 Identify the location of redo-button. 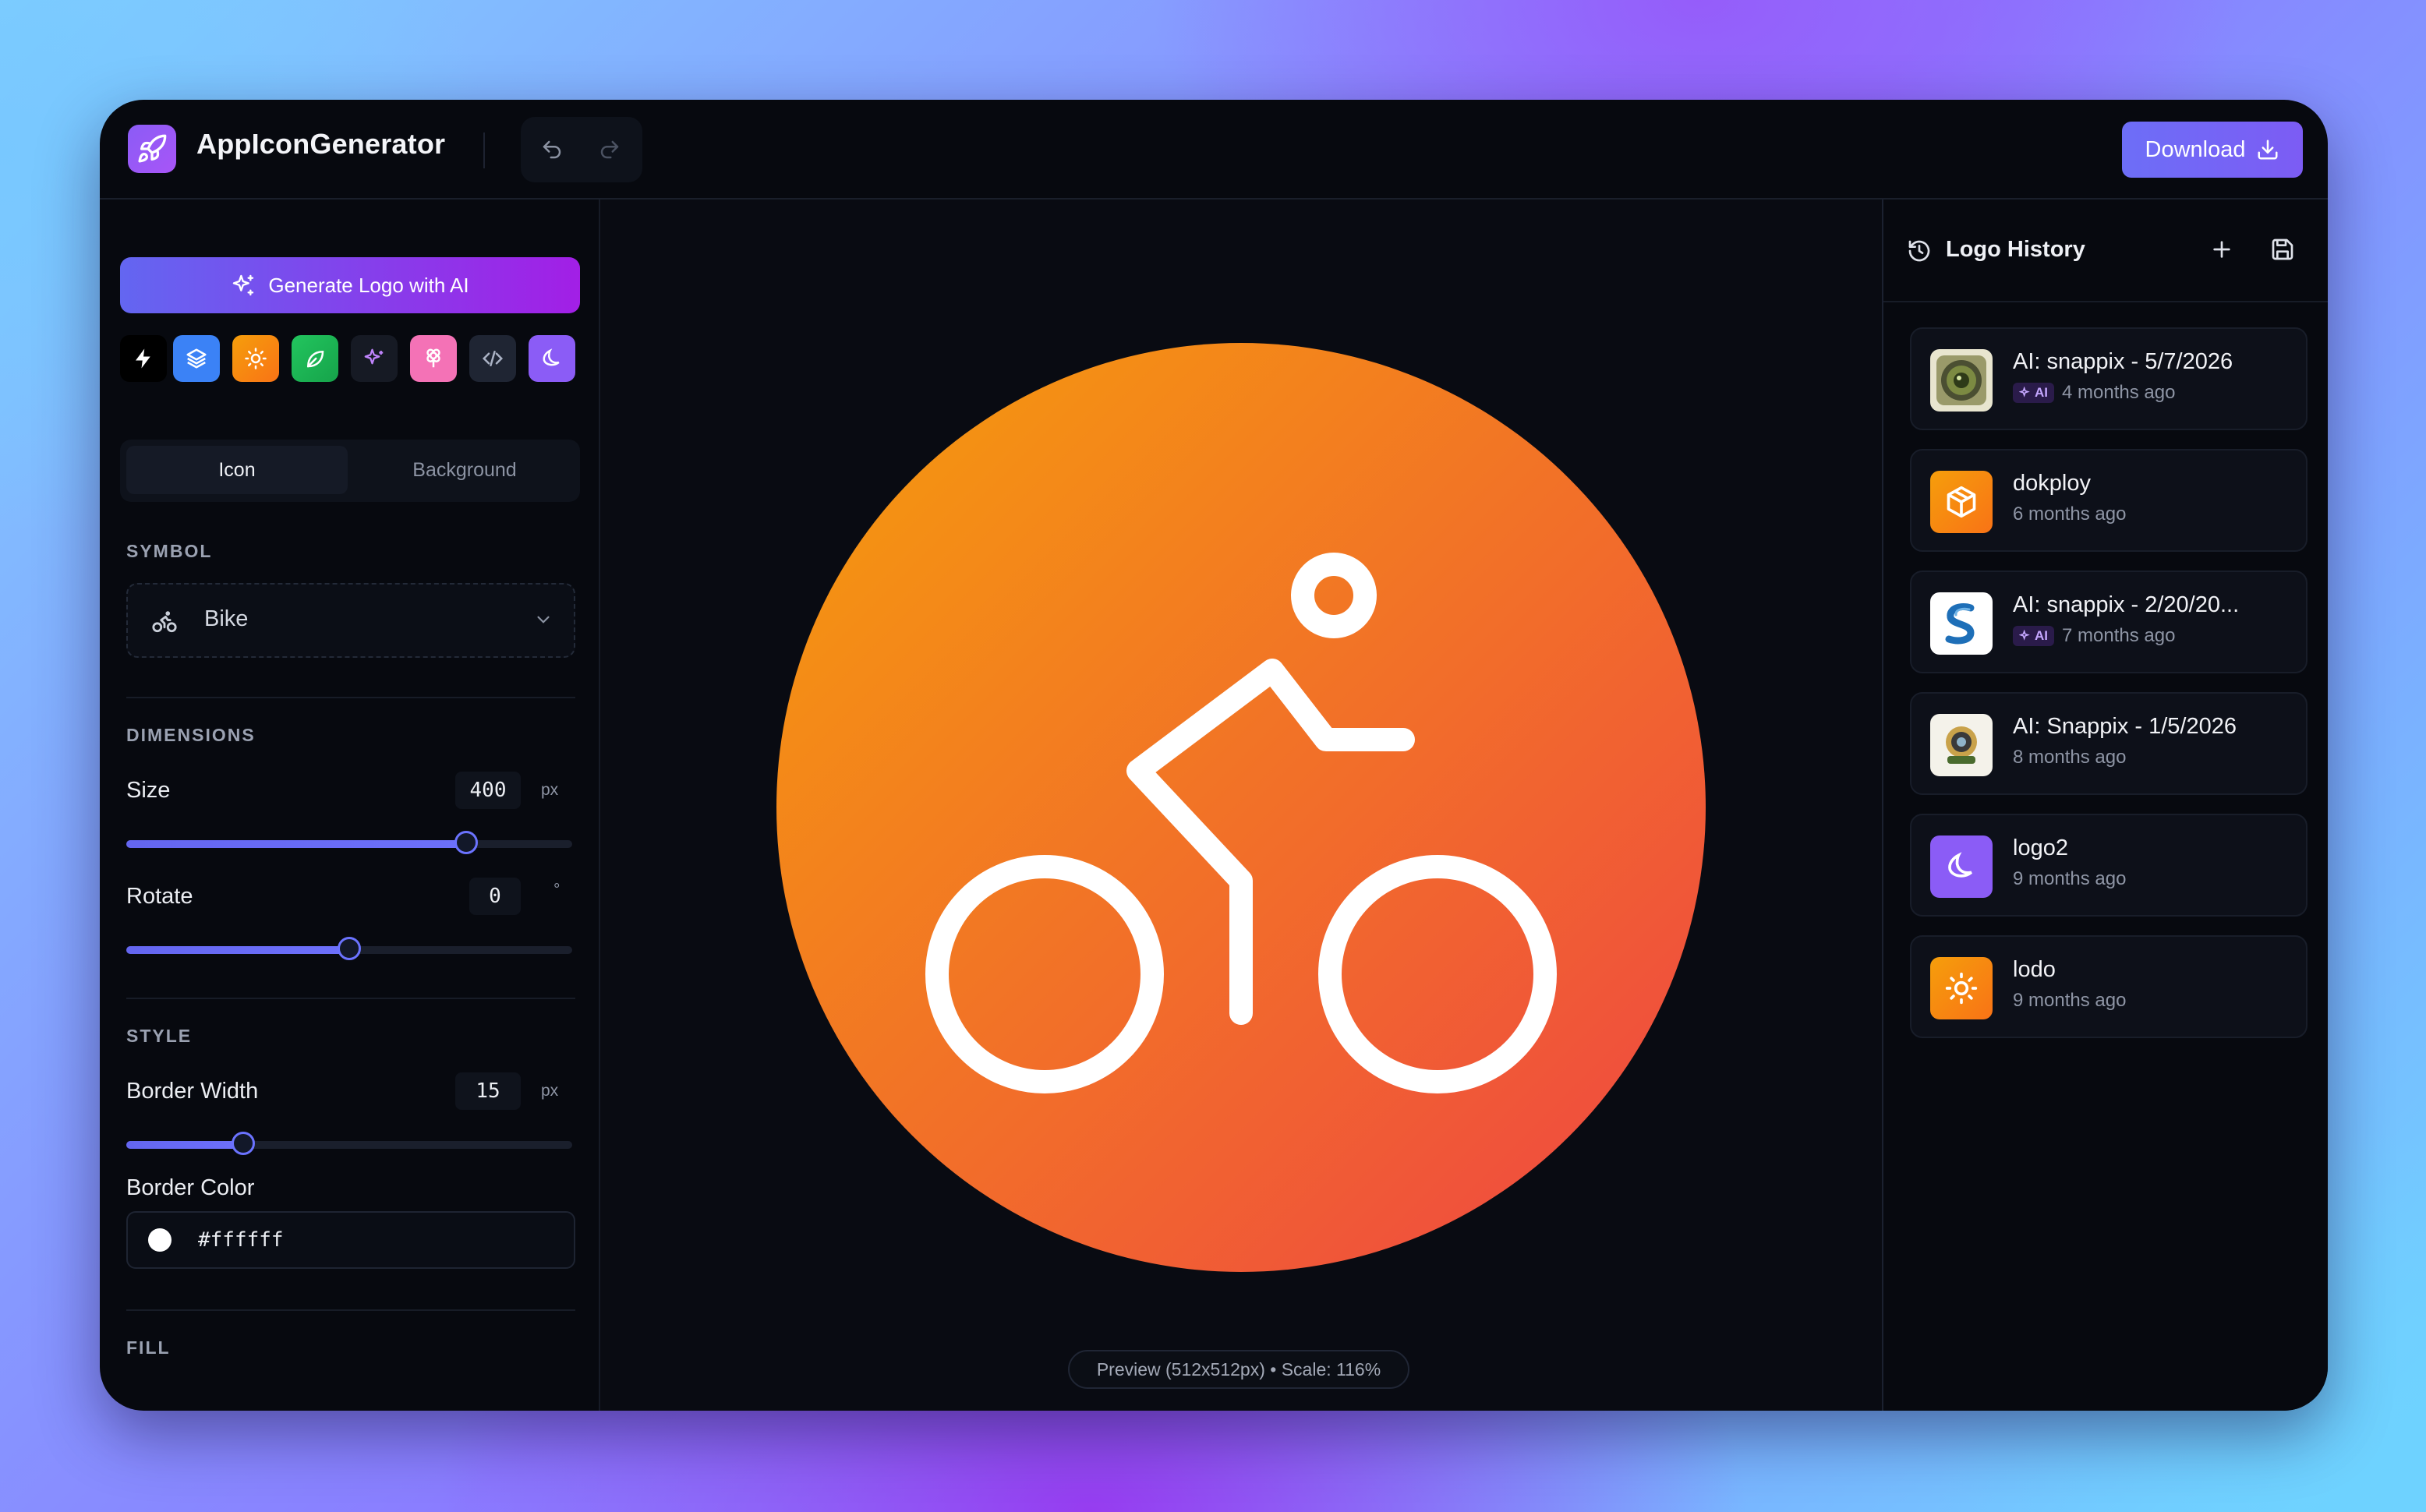
(609, 149).